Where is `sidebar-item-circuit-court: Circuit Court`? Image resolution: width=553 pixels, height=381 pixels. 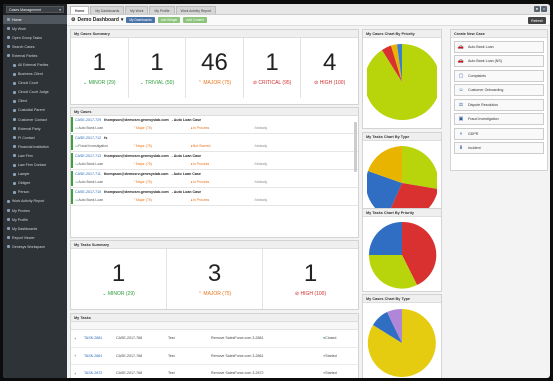
sidebar-item-circuit-court: Circuit Court is located at coordinates (35, 83).